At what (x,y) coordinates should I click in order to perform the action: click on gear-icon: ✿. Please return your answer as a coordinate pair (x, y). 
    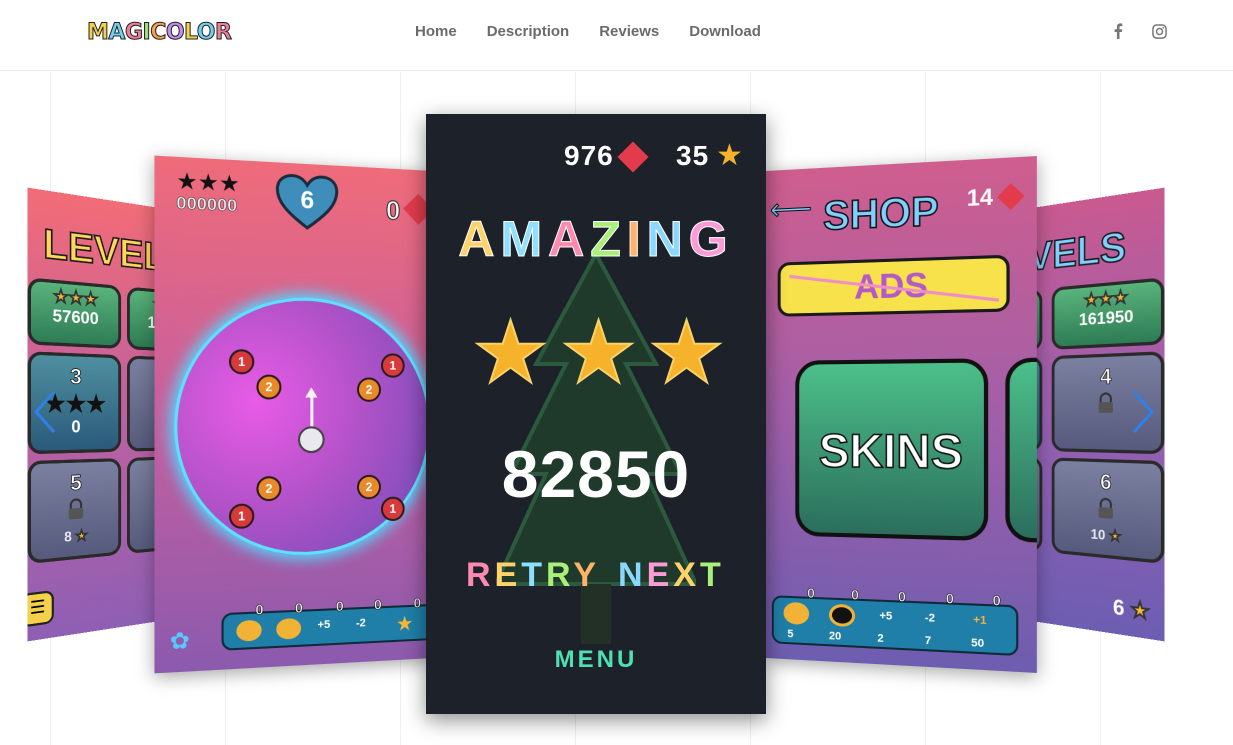
    Looking at the image, I should click on (180, 641).